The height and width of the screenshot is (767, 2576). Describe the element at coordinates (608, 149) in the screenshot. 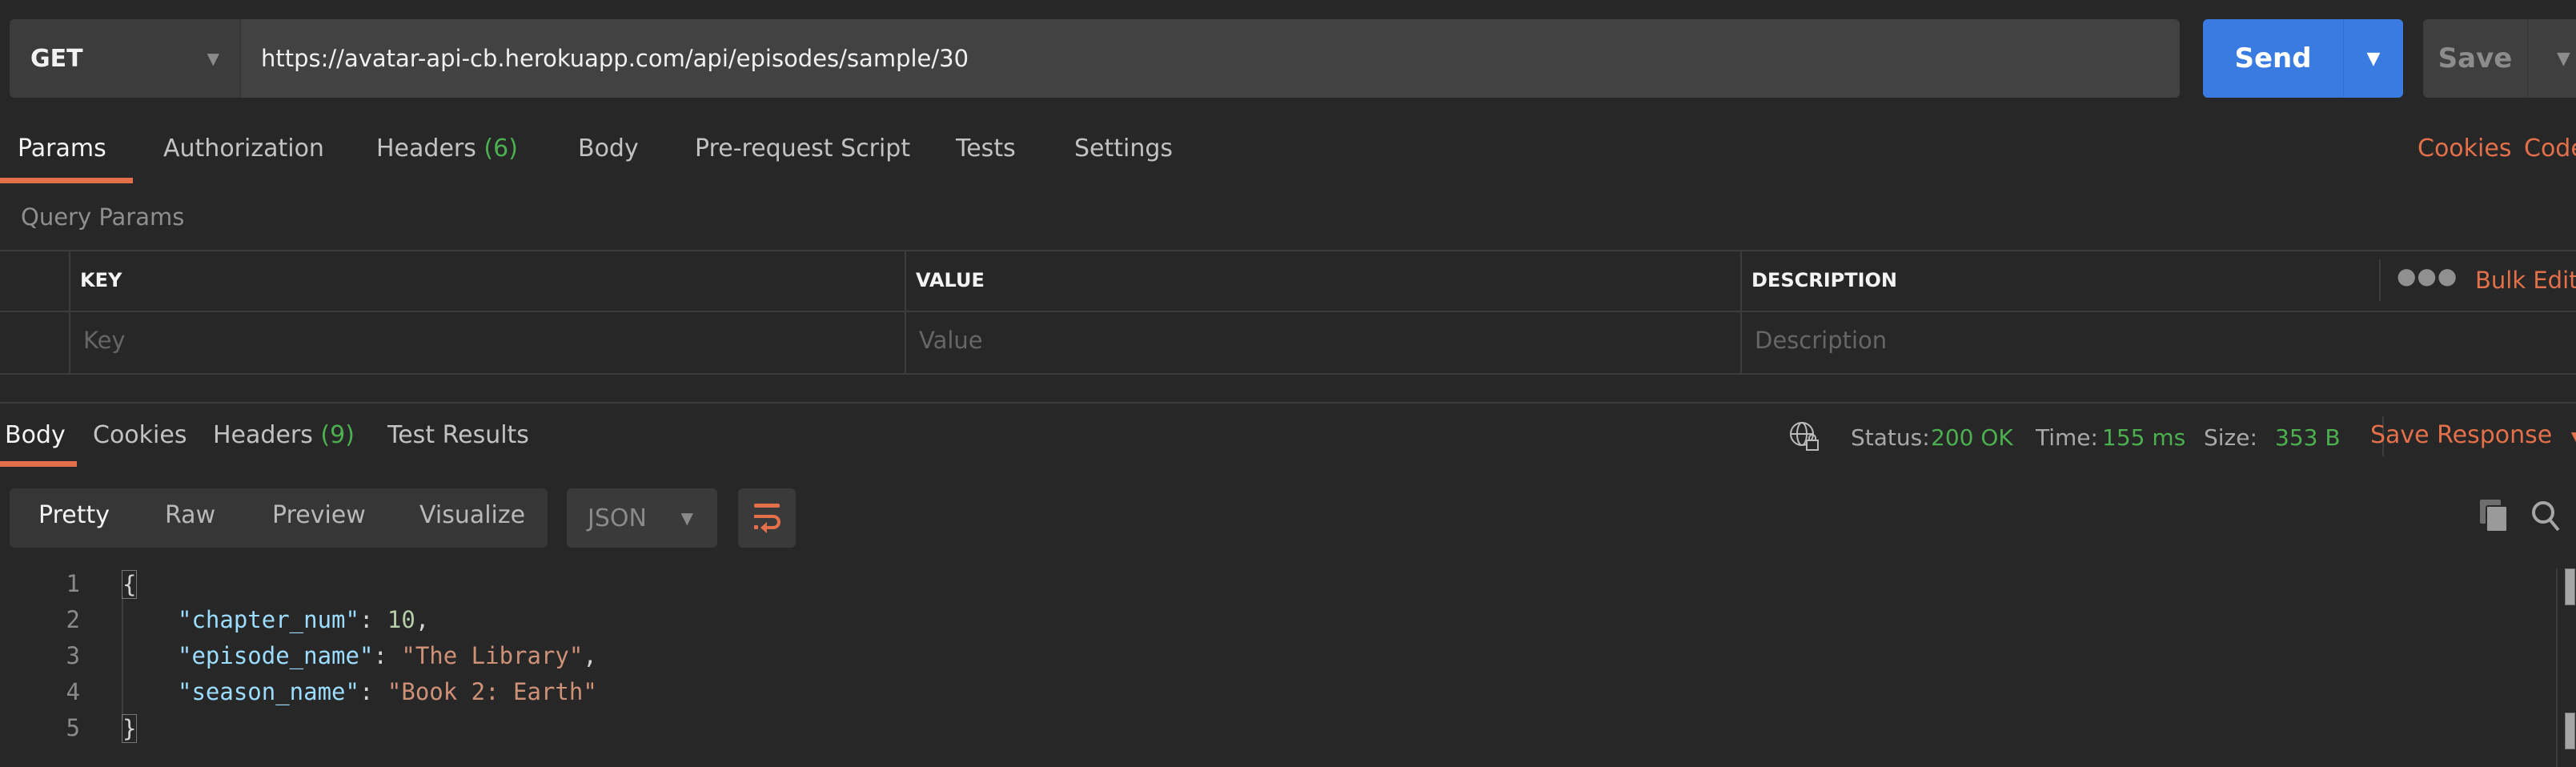

I see `tab-body: Body` at that location.